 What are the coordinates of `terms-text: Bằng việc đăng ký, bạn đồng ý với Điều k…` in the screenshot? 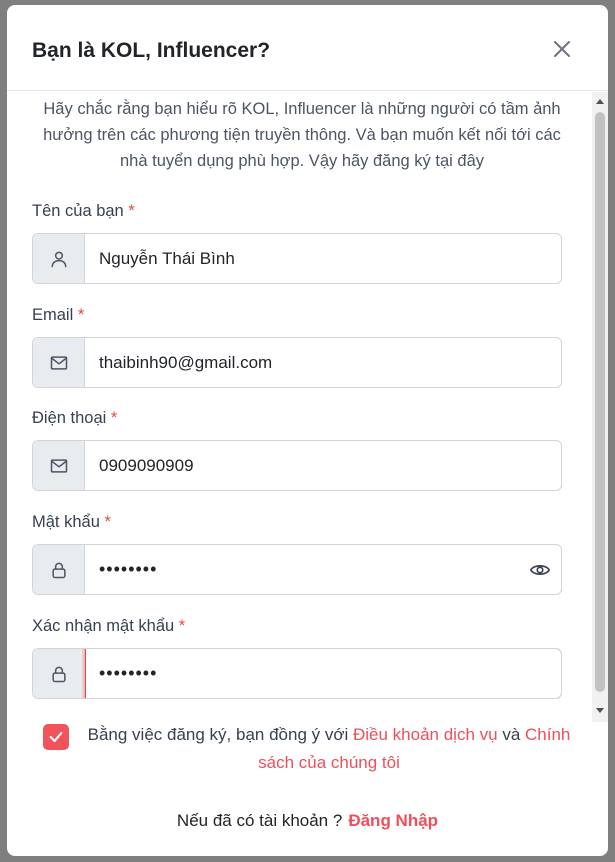 It's located at (329, 748).